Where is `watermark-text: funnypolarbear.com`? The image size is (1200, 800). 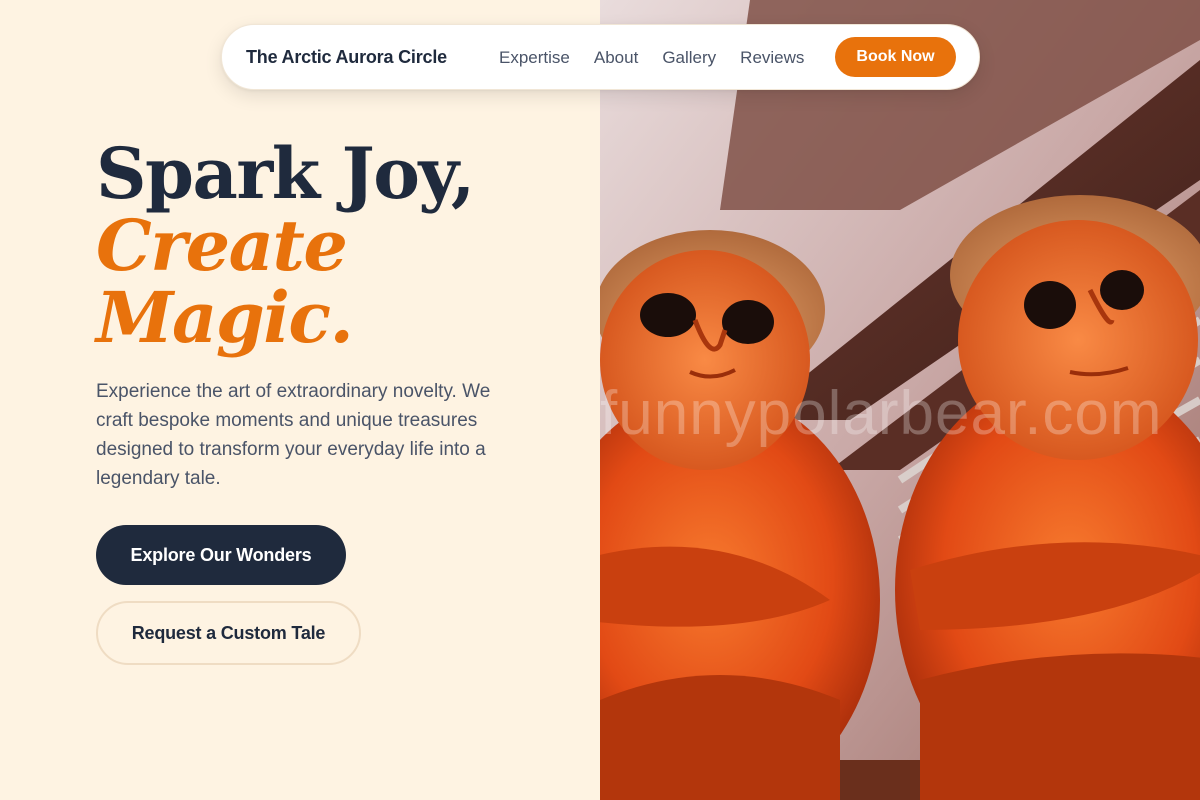
watermark-text: funnypolarbear.com is located at coordinates (881, 413).